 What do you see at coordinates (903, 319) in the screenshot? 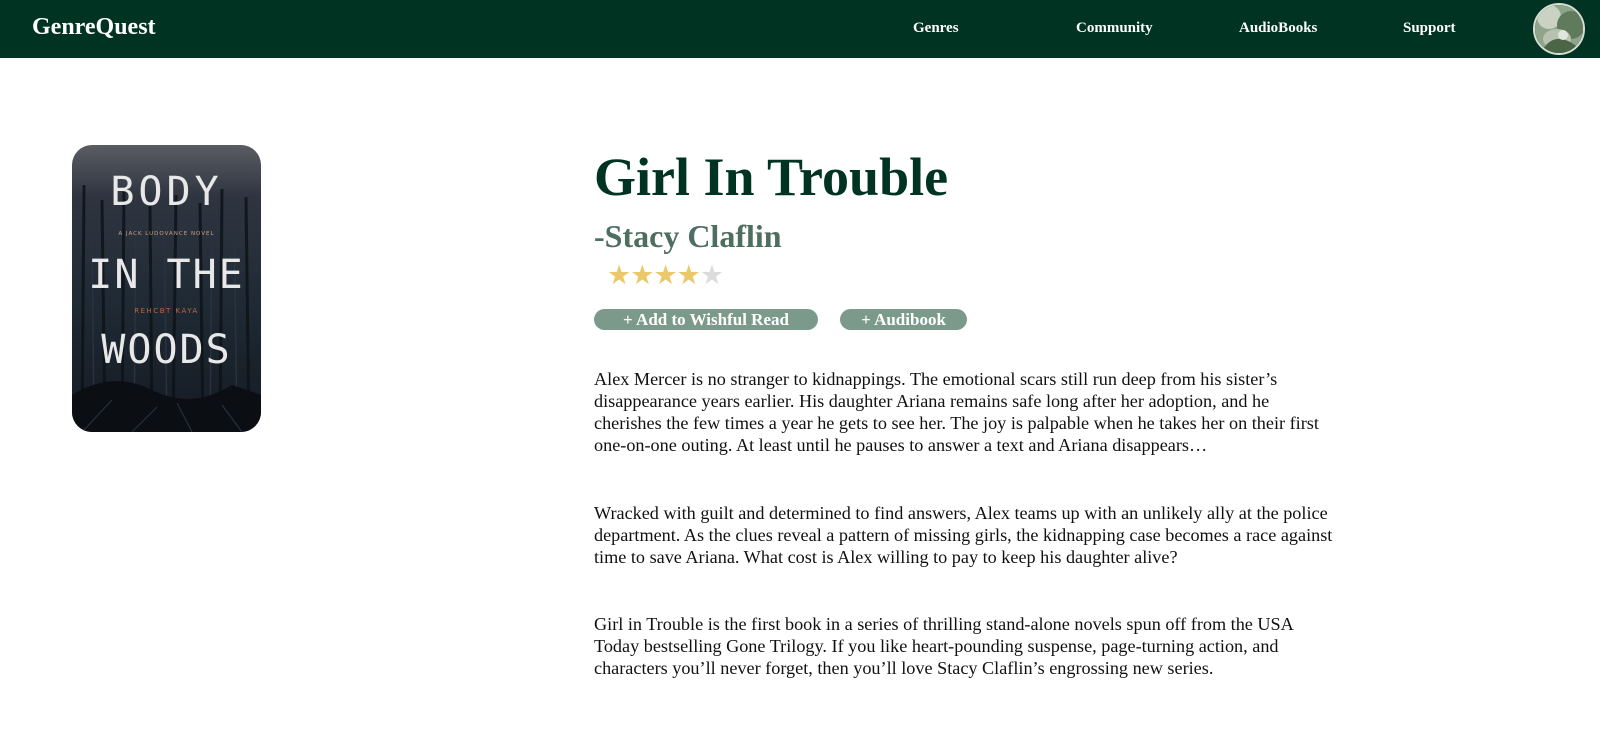
I see `audiobook-button: + Audibook` at bounding box center [903, 319].